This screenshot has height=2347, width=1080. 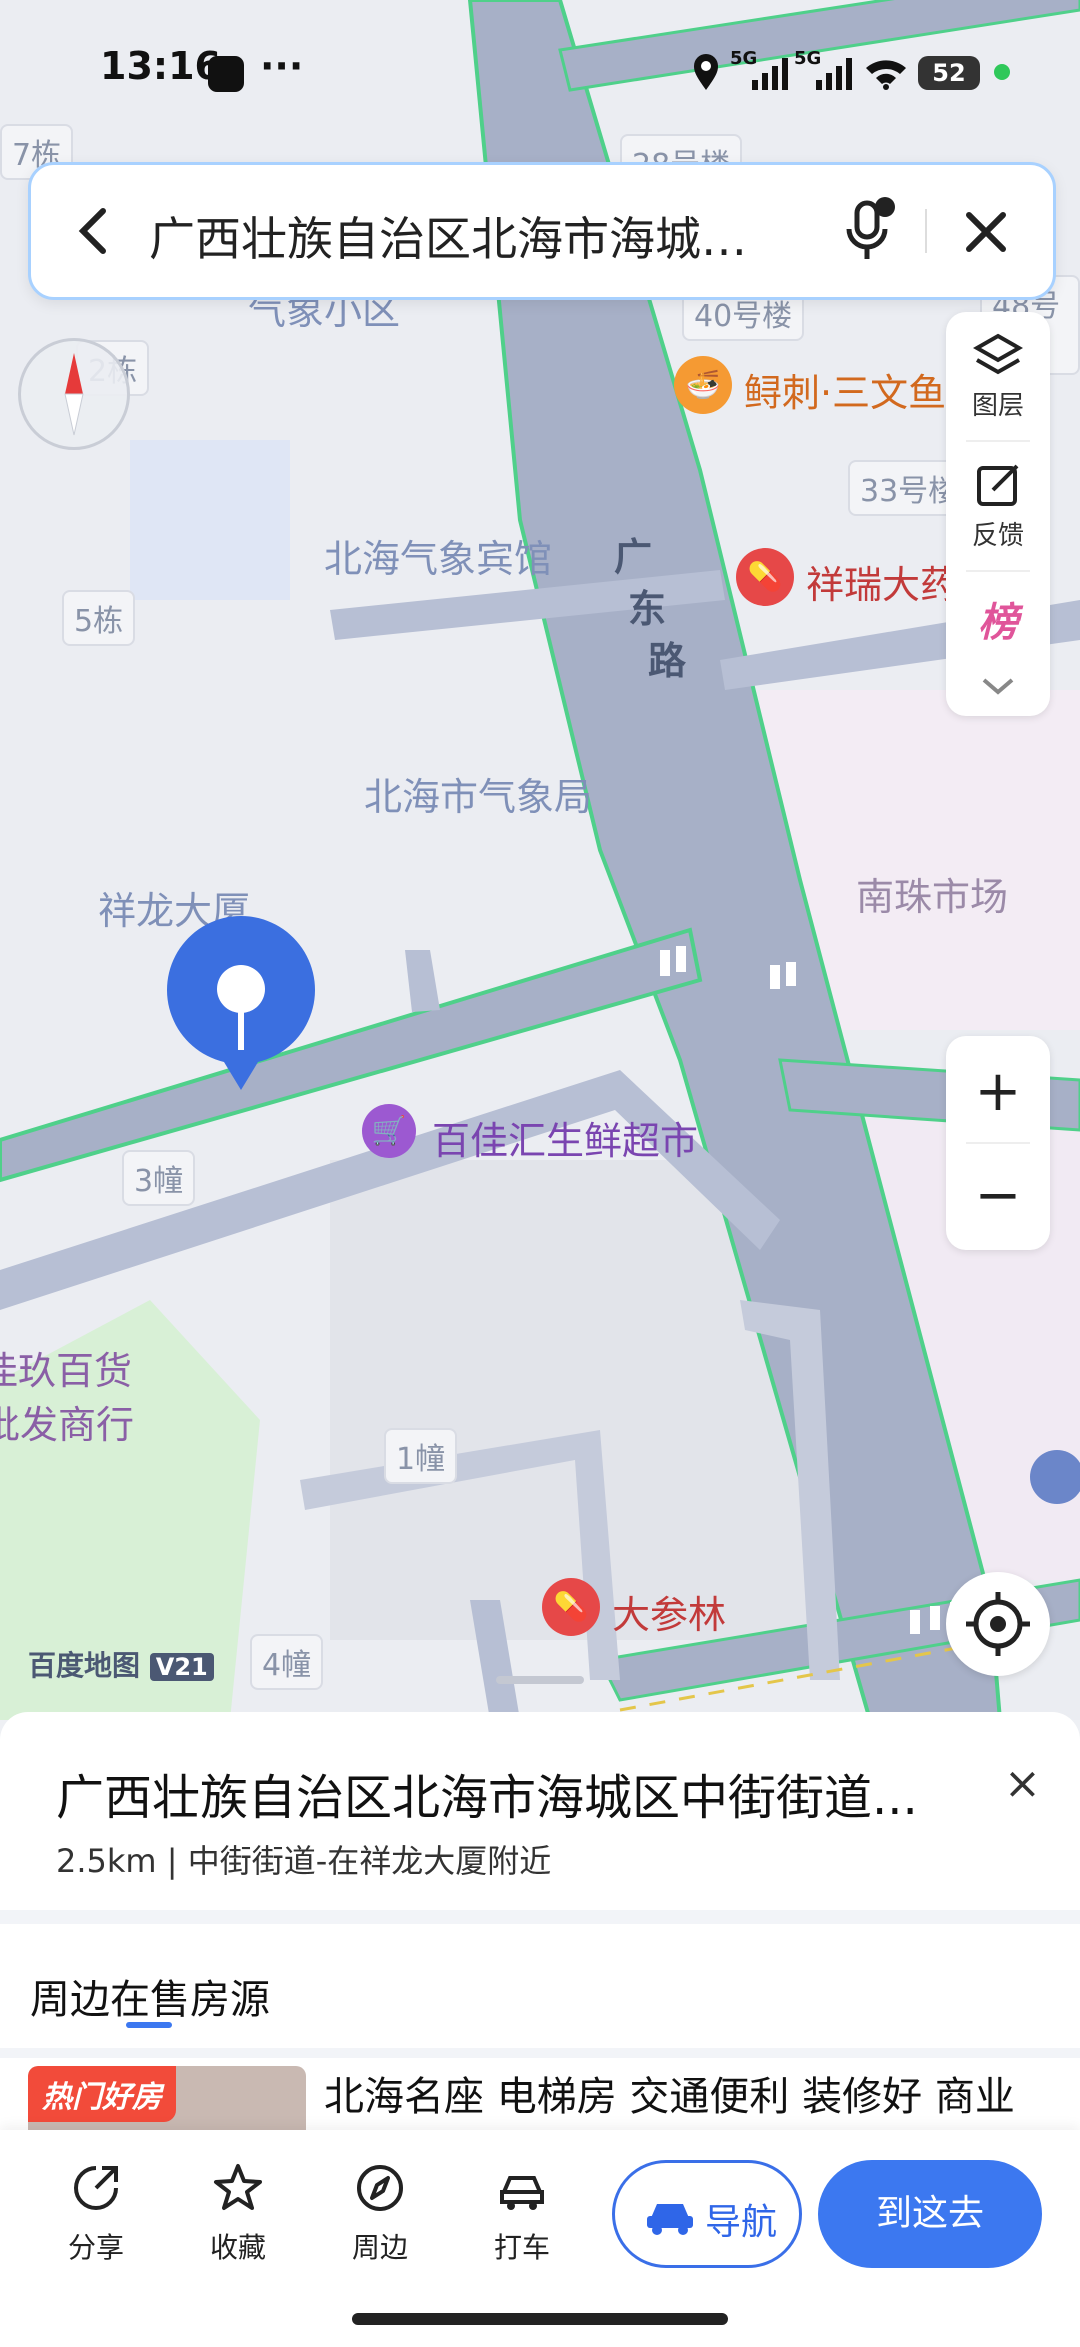 I want to click on zoom-divider, so click(x=998, y=1143).